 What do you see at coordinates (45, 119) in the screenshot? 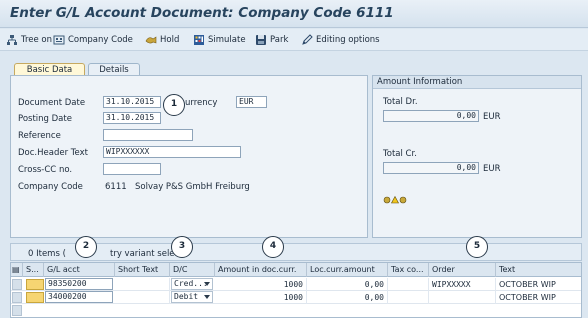
I see `posting-date-label: Posting Date` at bounding box center [45, 119].